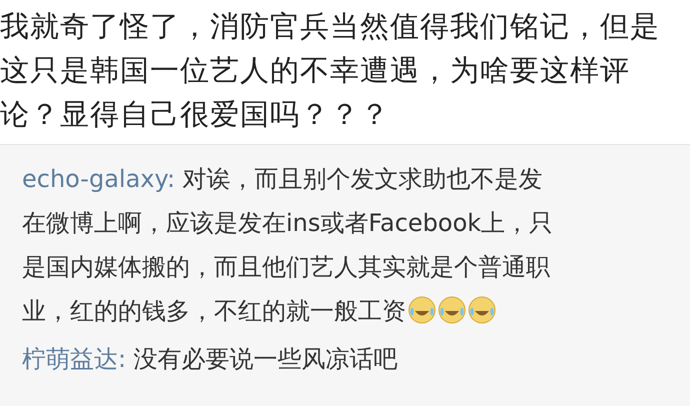  I want to click on username-link: echo-galaxy:, so click(99, 179).